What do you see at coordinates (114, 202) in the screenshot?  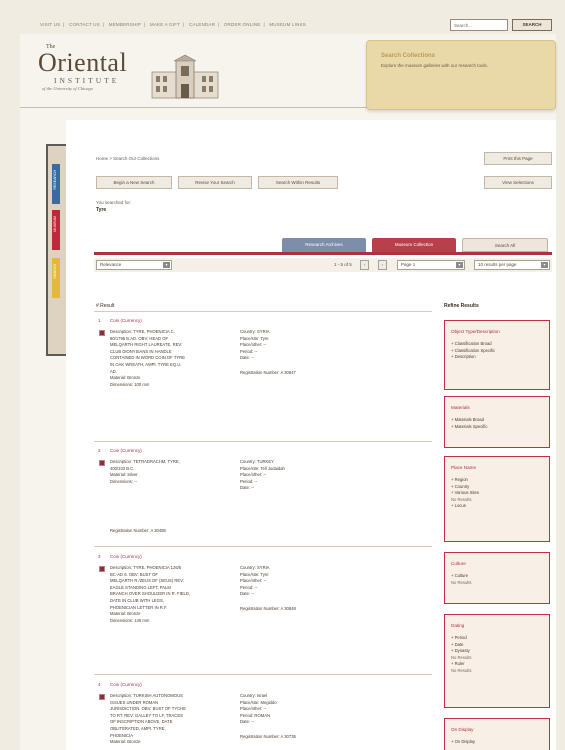 I see `you-searched-label: You searched for:` at bounding box center [114, 202].